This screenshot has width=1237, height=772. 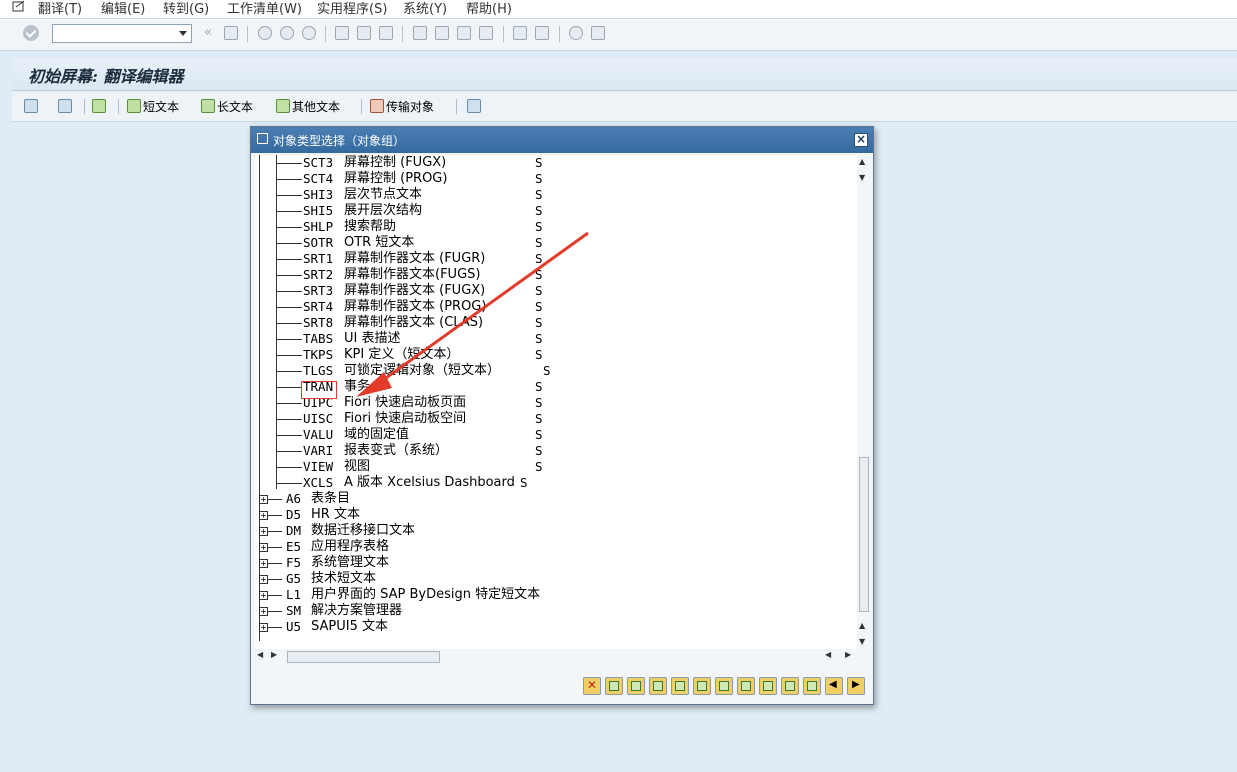 What do you see at coordinates (557, 595) in the screenshot?
I see `tree-group-node: + L1 用户界面的 SAP ByDesign 特定短文本` at bounding box center [557, 595].